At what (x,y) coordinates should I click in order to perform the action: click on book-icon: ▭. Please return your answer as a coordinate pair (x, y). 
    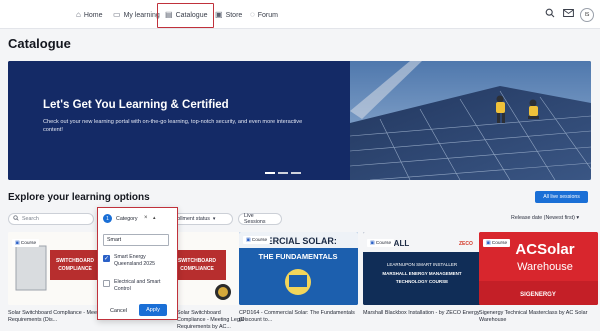
    Looking at the image, I should click on (117, 14).